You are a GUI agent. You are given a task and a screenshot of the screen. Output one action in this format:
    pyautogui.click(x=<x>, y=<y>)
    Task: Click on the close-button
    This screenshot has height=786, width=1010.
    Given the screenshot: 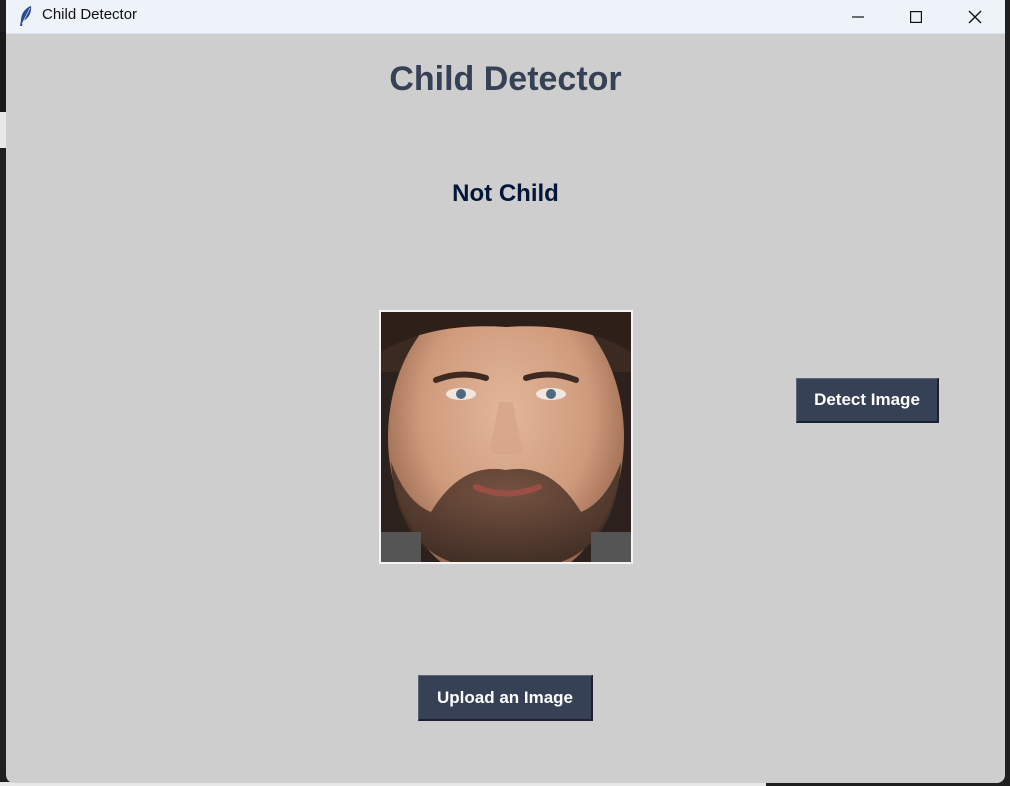 What is the action you would take?
    pyautogui.click(x=975, y=16)
    